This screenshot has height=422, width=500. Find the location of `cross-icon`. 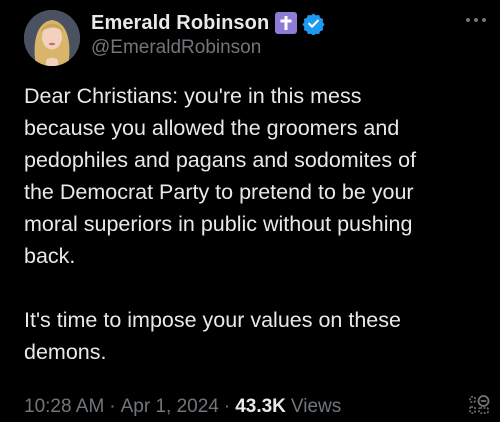

cross-icon is located at coordinates (286, 23).